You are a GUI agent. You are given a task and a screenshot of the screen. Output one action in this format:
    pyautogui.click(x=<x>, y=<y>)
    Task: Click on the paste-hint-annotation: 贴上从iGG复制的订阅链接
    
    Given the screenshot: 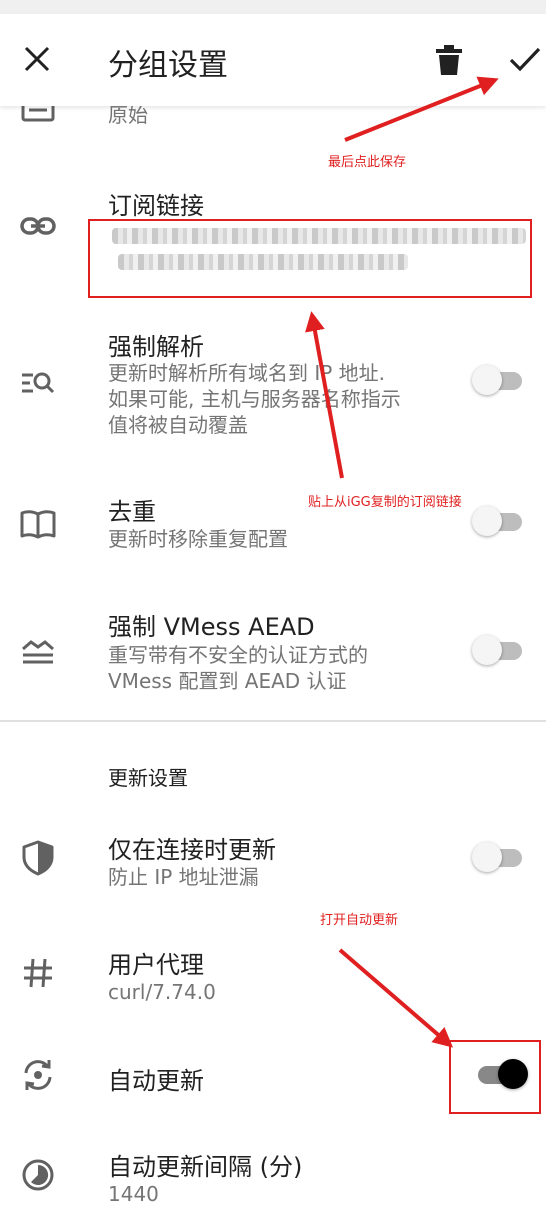 What is the action you would take?
    pyautogui.click(x=385, y=502)
    